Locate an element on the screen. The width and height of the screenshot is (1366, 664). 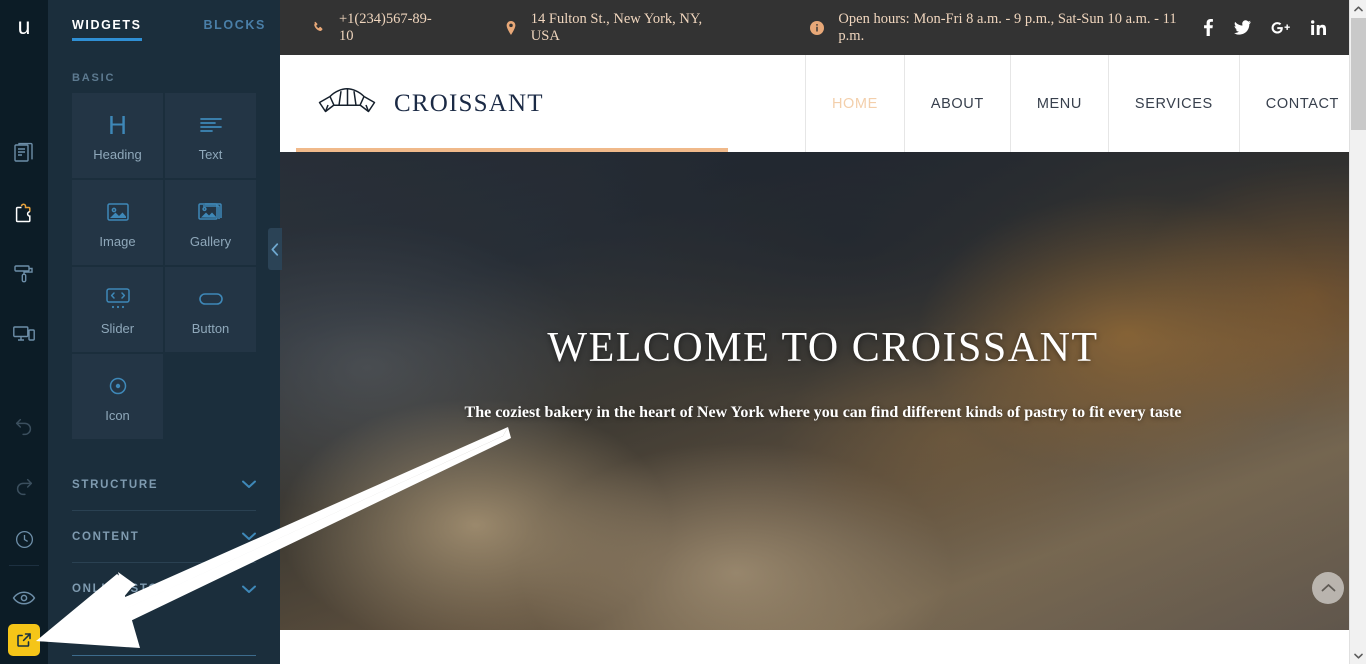
devices-icon is located at coordinates (24, 334).